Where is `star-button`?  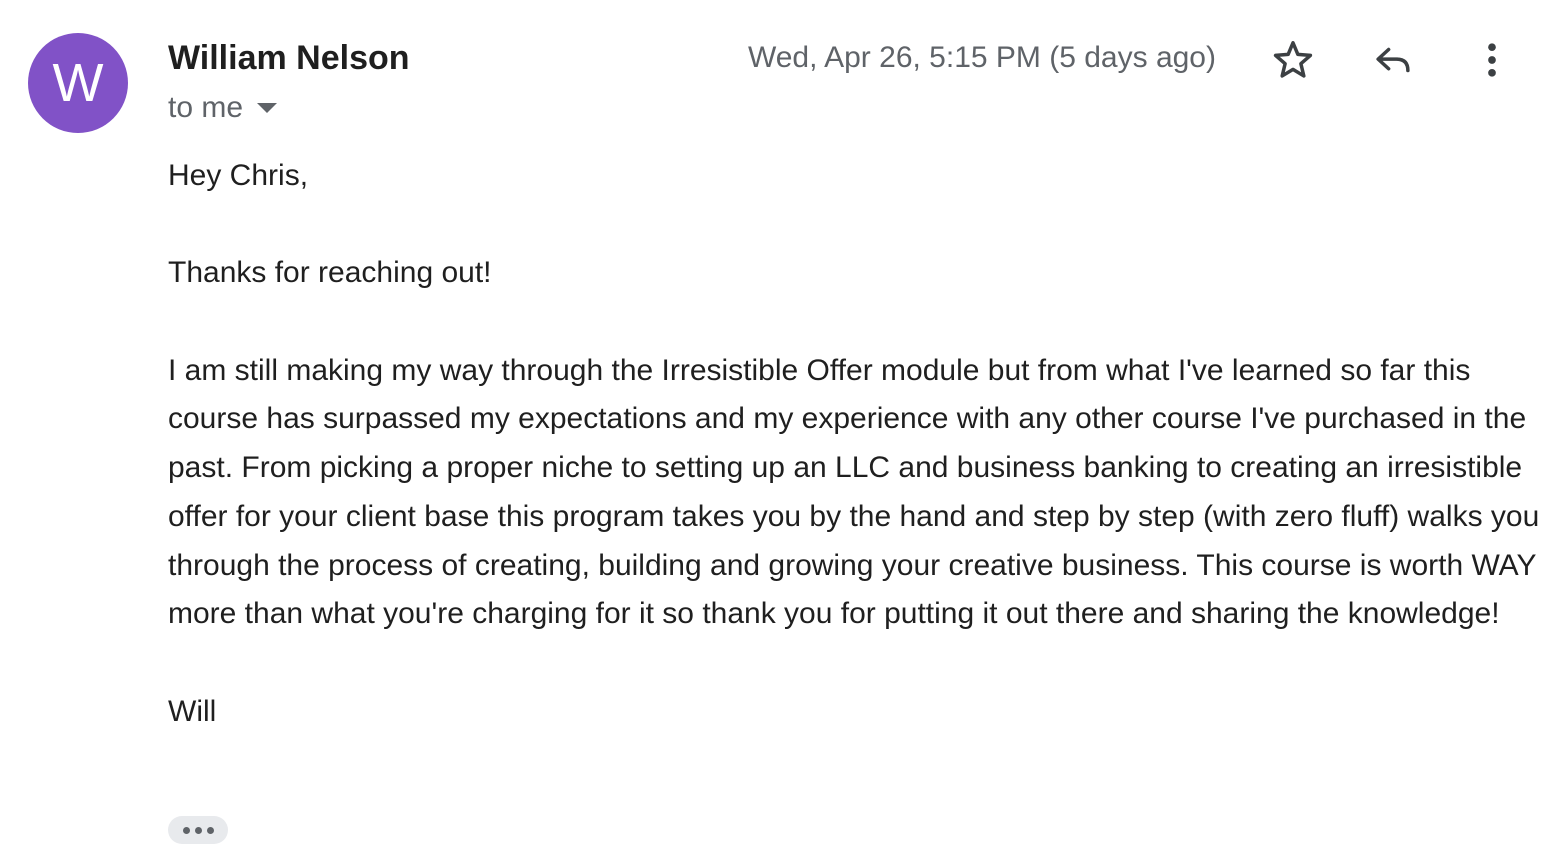
star-button is located at coordinates (1293, 60).